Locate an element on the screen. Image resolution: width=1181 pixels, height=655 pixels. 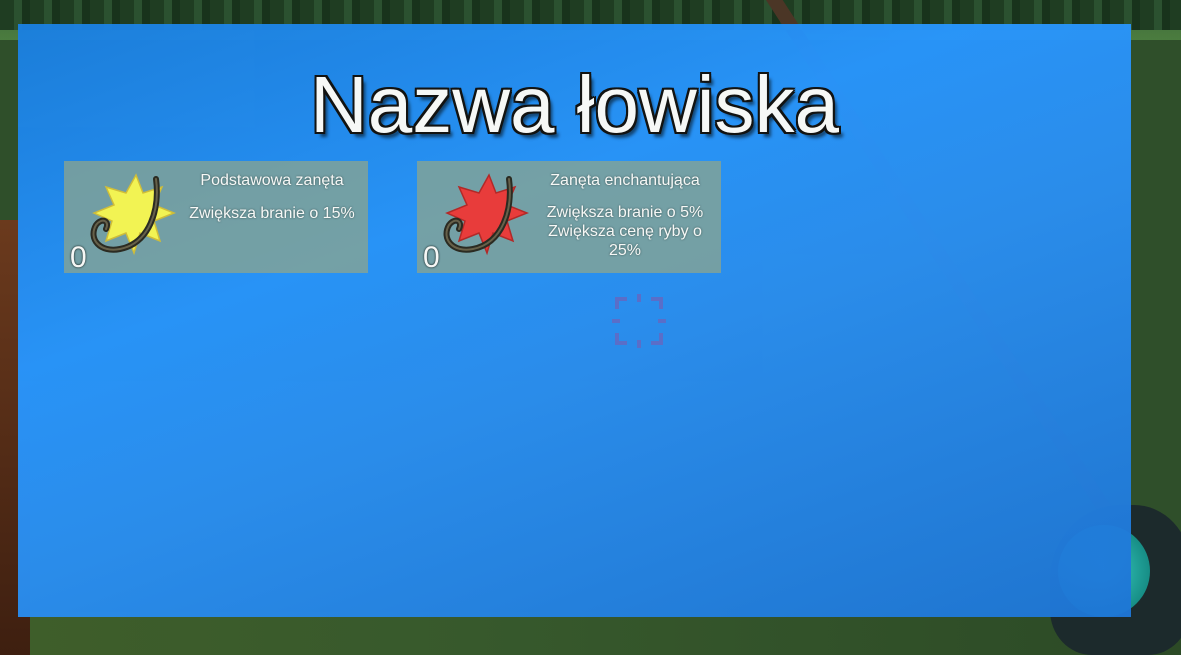
bait-description: Zwiększa branie o 15% is located at coordinates (272, 213).